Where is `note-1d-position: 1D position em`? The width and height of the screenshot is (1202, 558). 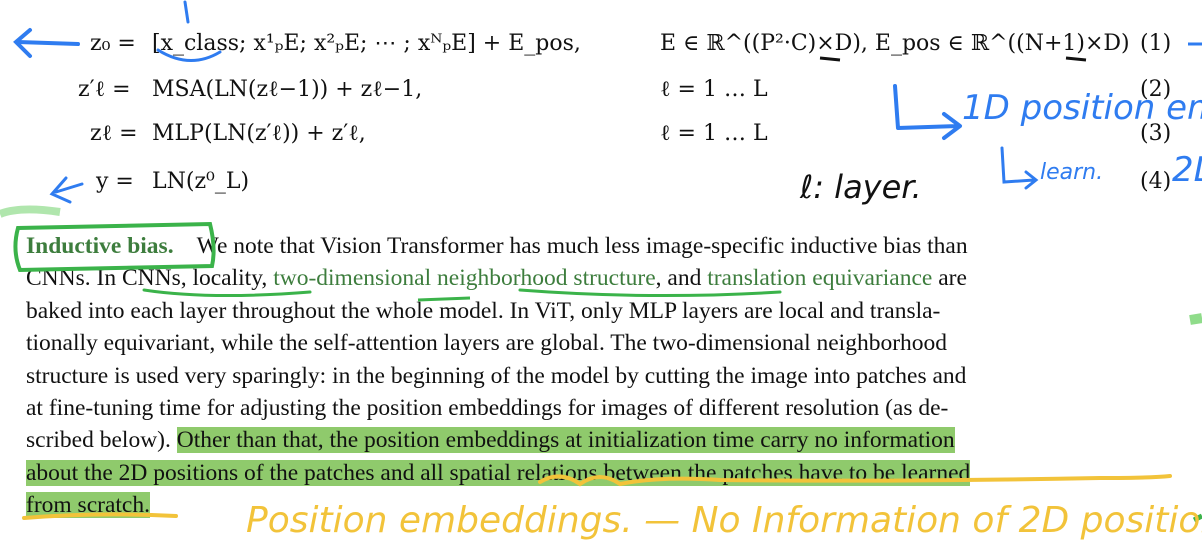 note-1d-position: 1D position em is located at coordinates (1082, 108).